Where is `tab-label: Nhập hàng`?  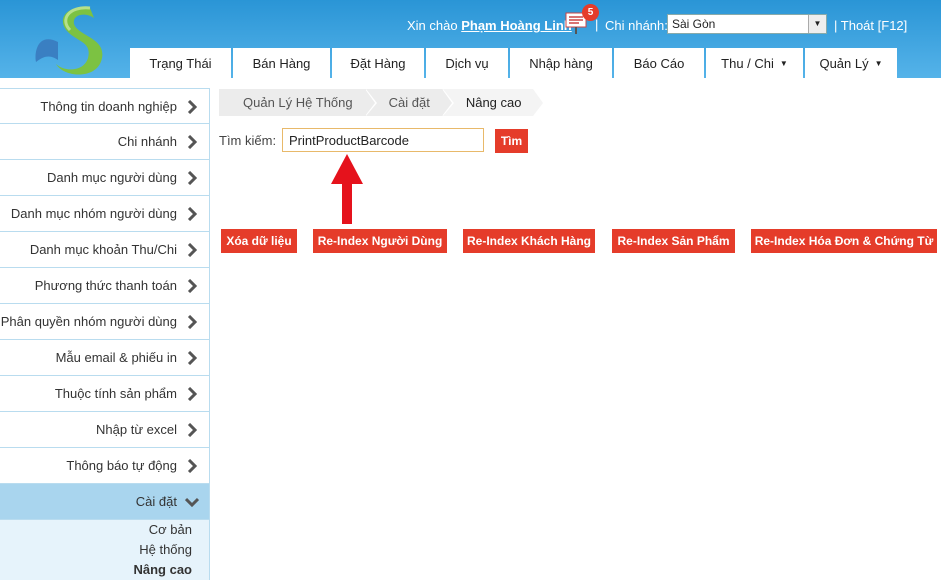 tab-label: Nhập hàng is located at coordinates (561, 63).